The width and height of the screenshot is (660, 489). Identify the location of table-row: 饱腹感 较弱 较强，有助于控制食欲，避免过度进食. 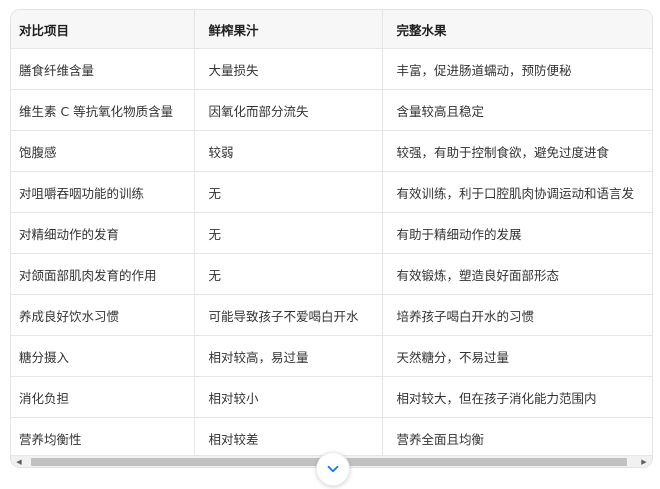
(331, 151).